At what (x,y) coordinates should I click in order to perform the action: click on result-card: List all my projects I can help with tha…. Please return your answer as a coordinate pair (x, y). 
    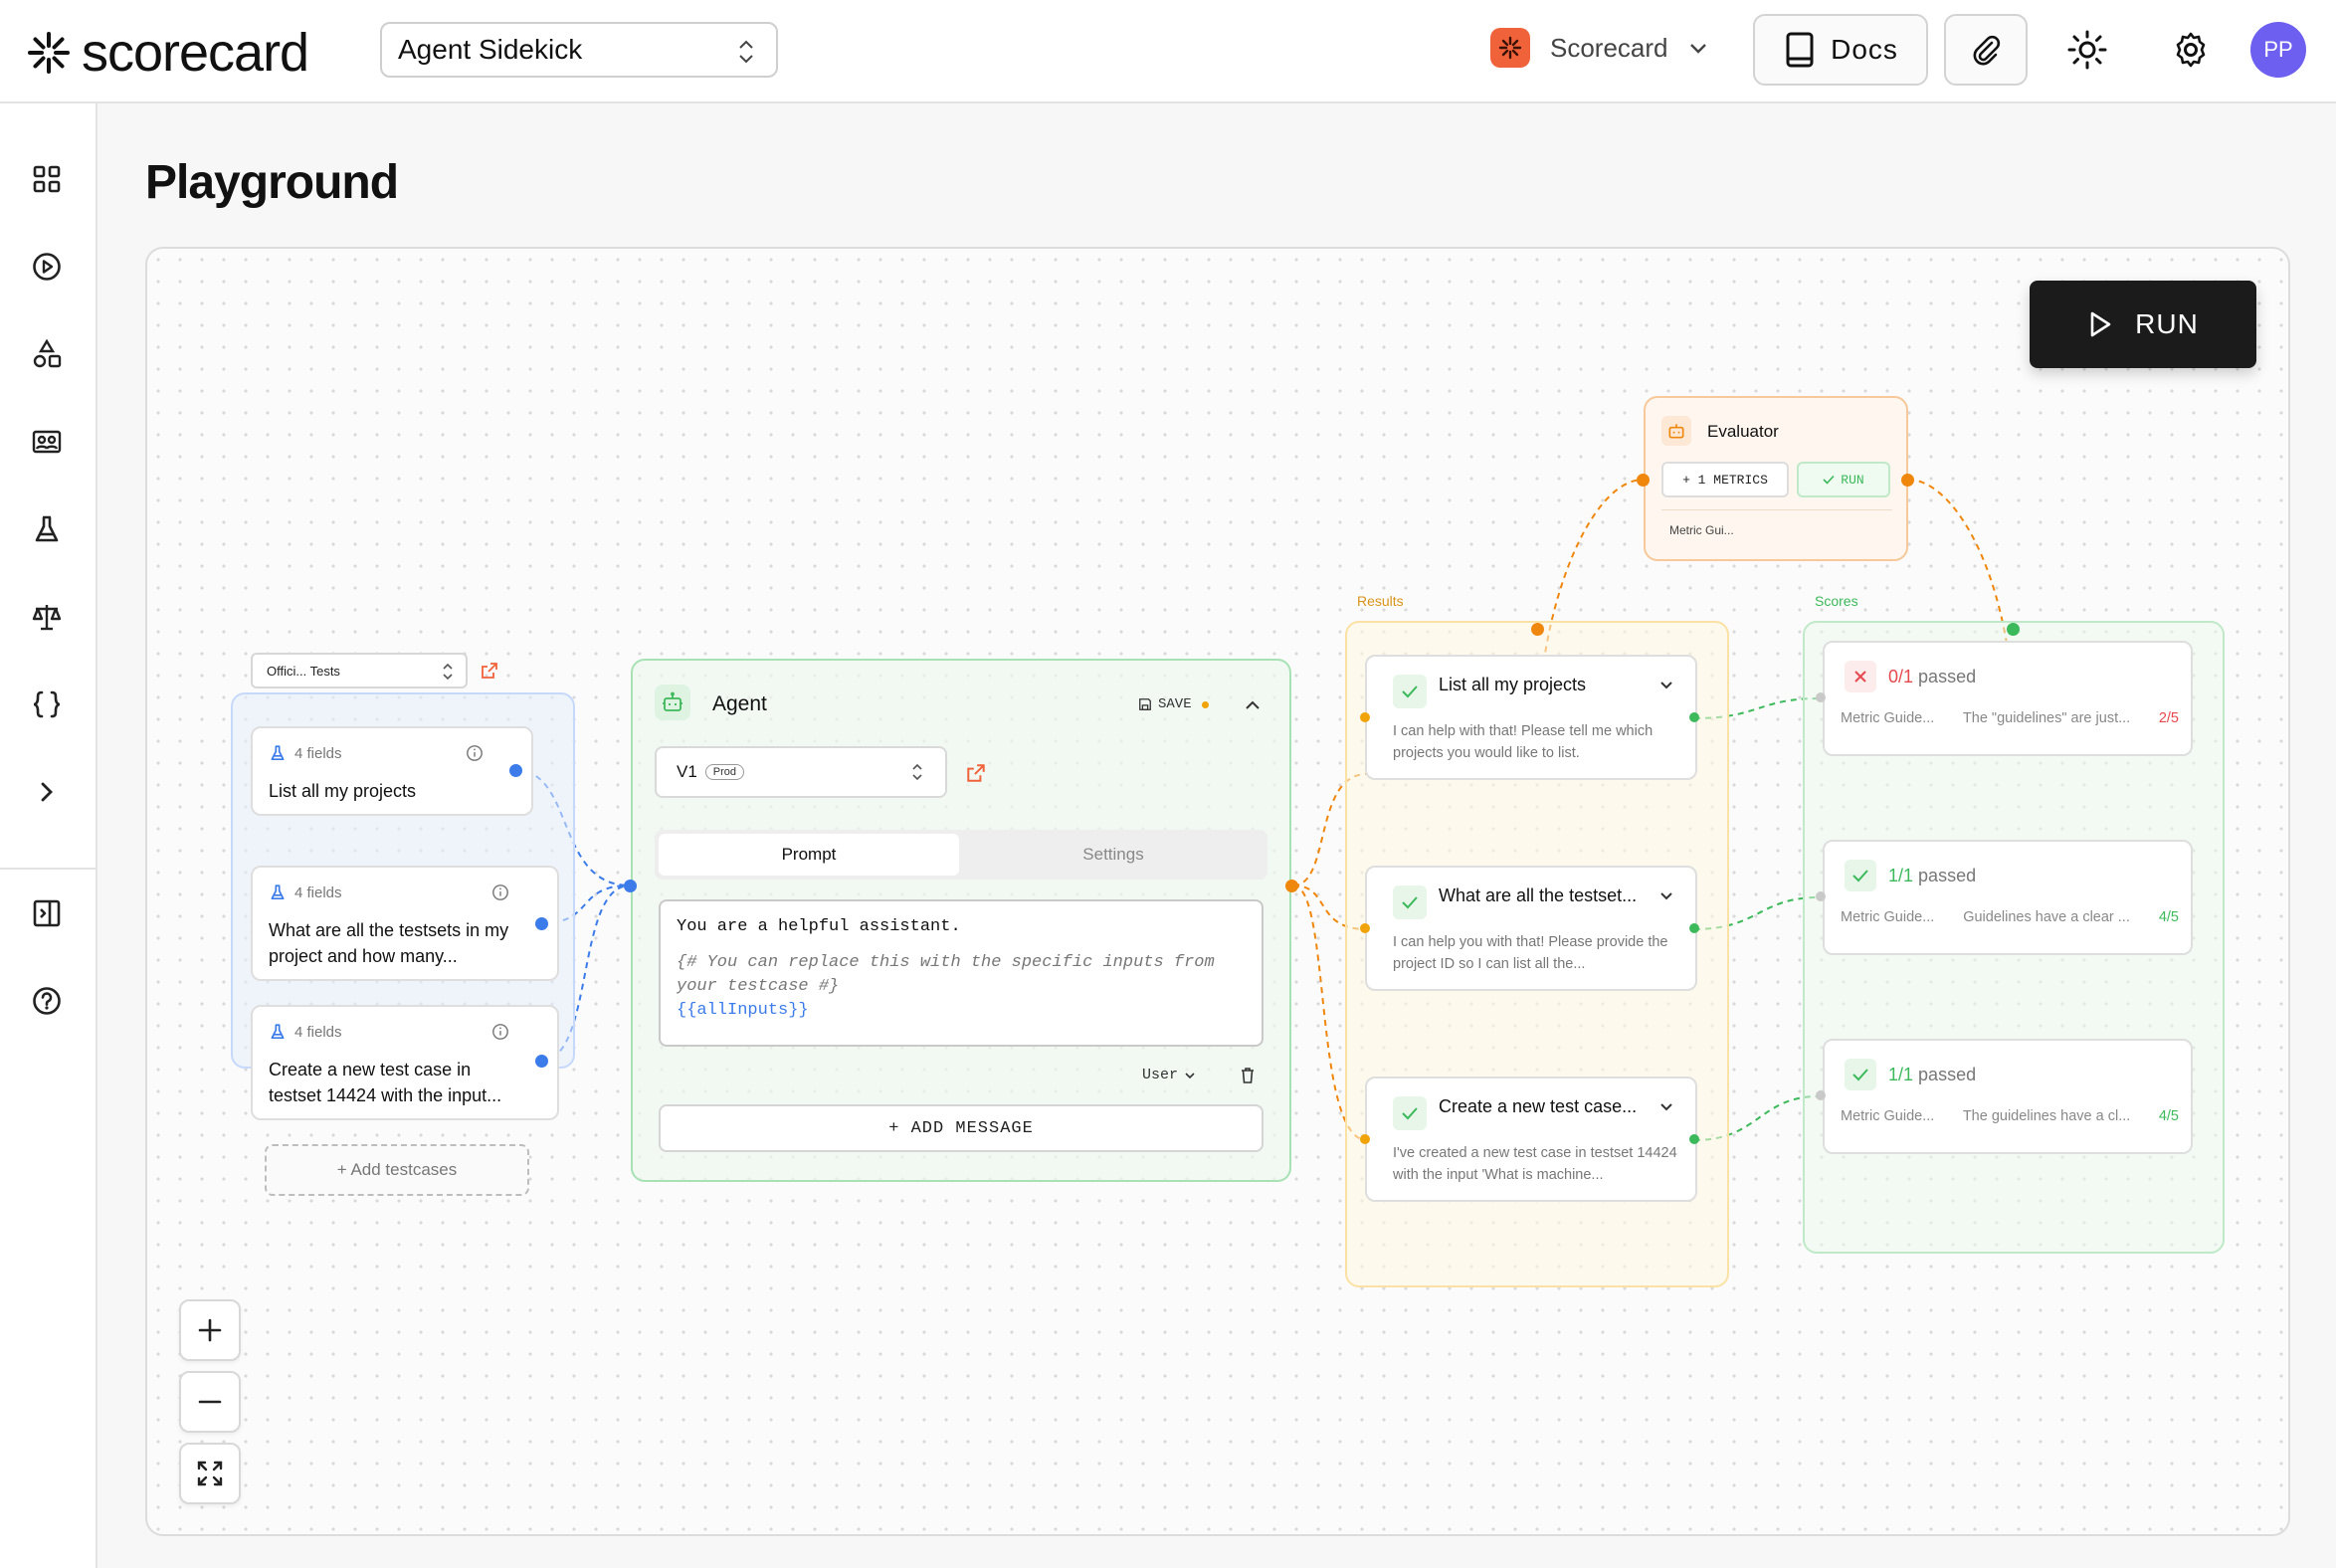
    Looking at the image, I should click on (1531, 717).